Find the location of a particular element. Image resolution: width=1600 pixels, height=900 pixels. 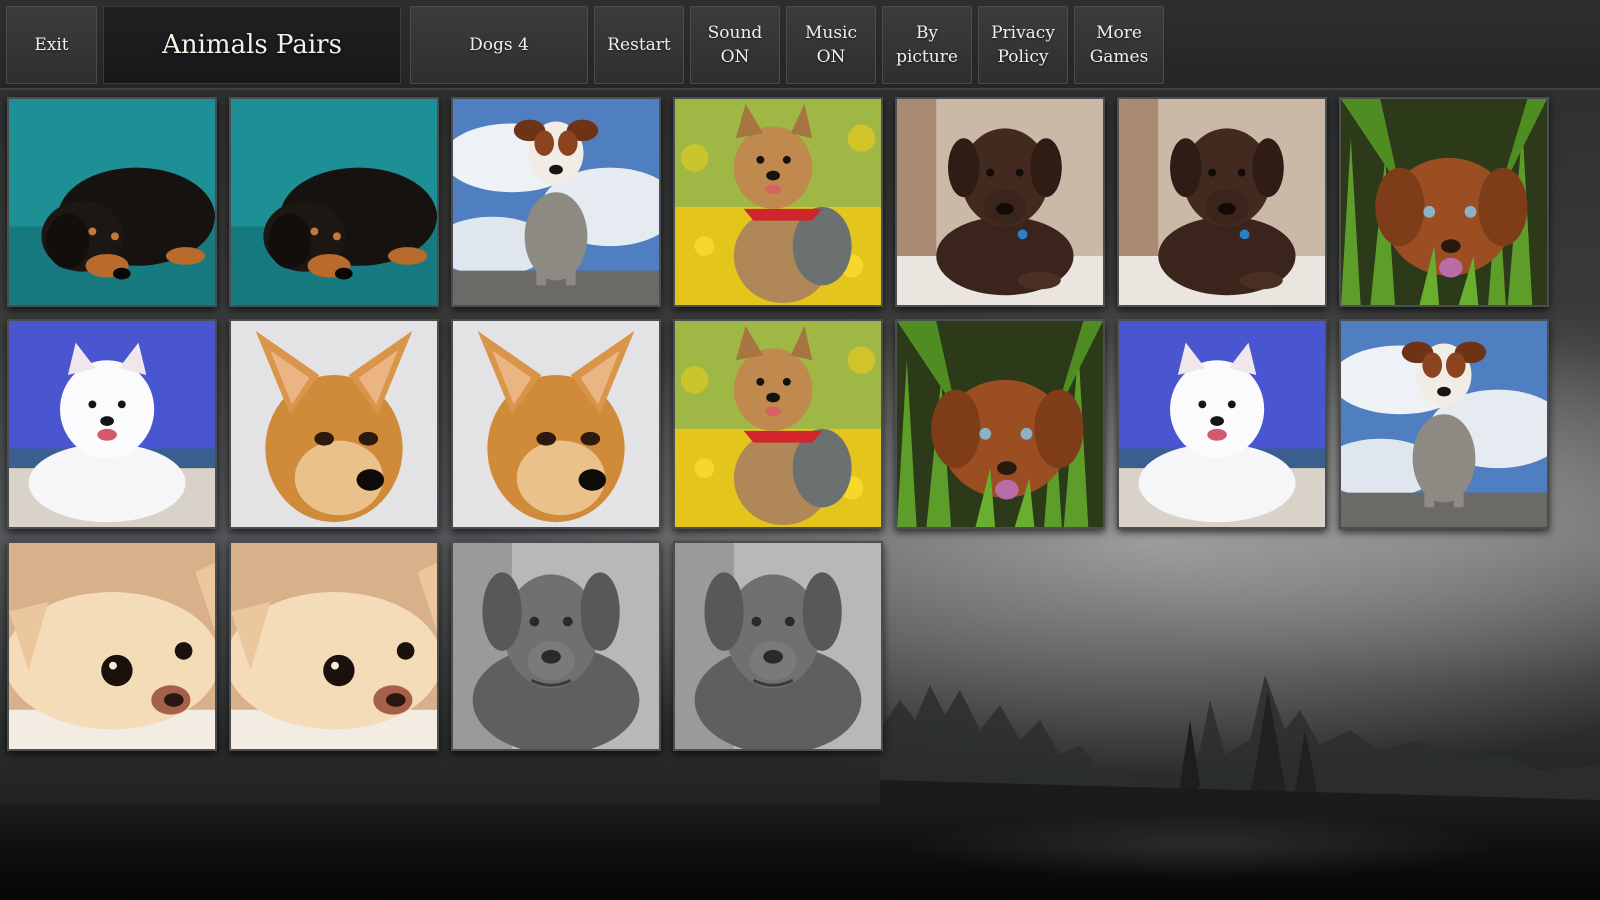

more-games-button: More Games is located at coordinates (1119, 45).